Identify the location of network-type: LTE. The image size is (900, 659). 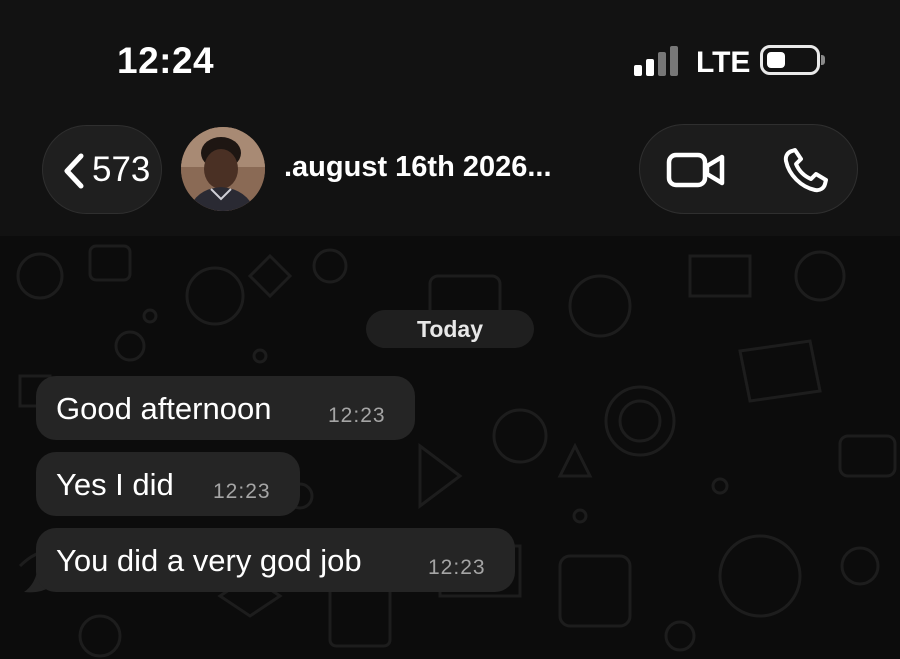
(723, 62).